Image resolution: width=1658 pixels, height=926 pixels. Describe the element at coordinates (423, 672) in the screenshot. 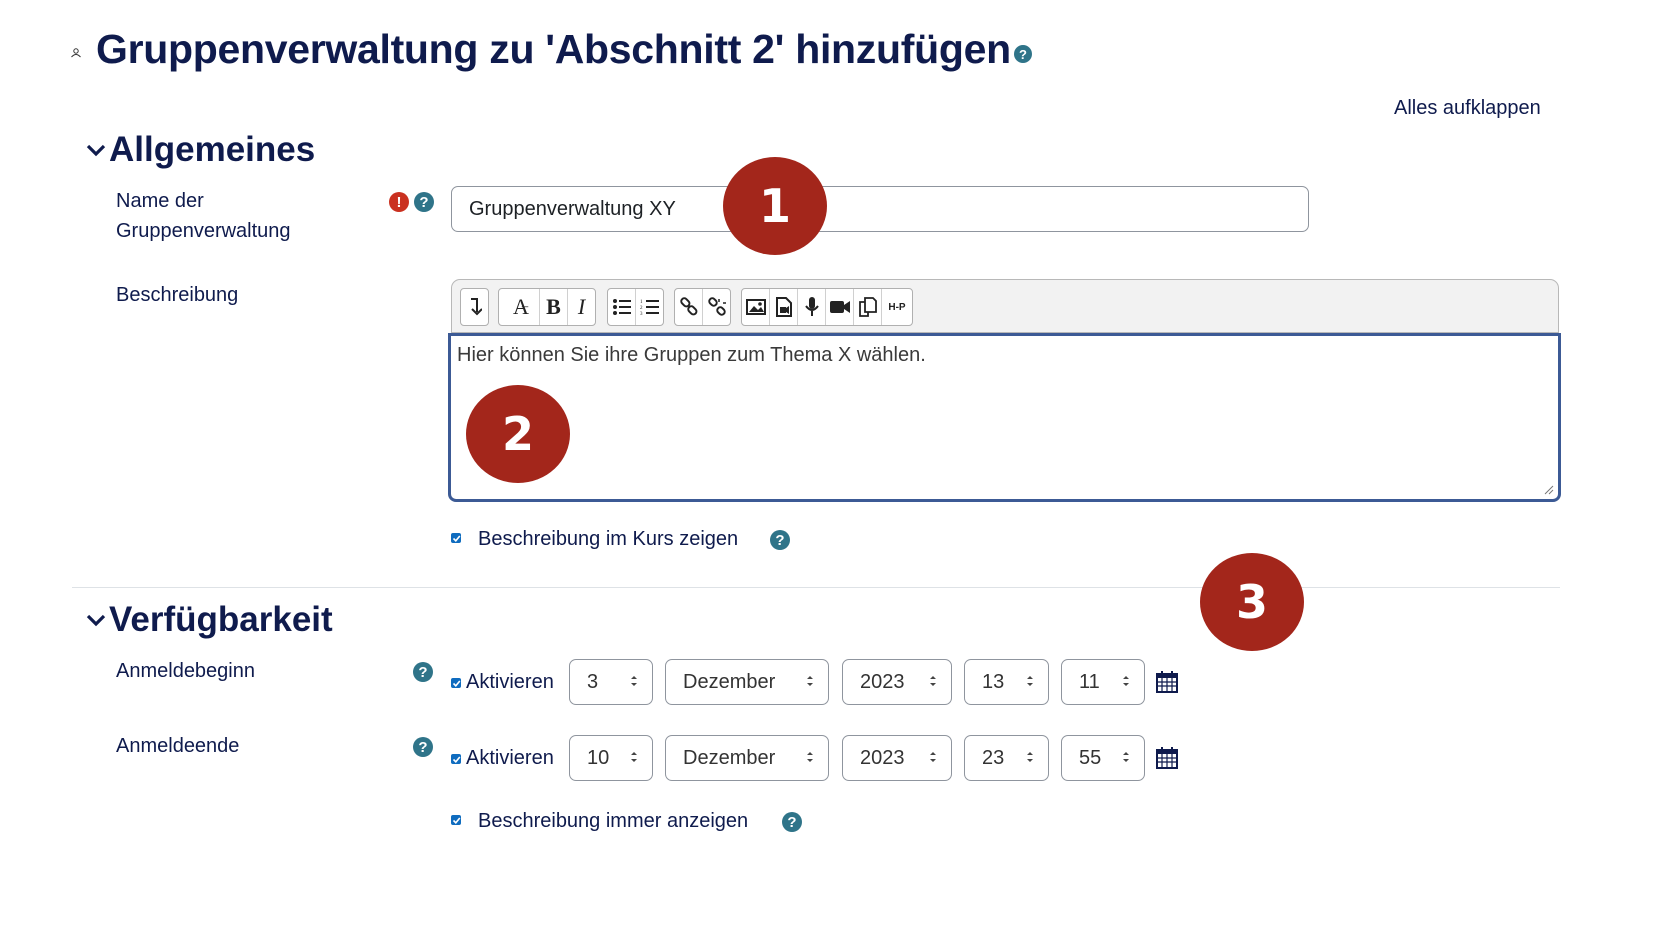

I see `start-help-icon: ?` at that location.